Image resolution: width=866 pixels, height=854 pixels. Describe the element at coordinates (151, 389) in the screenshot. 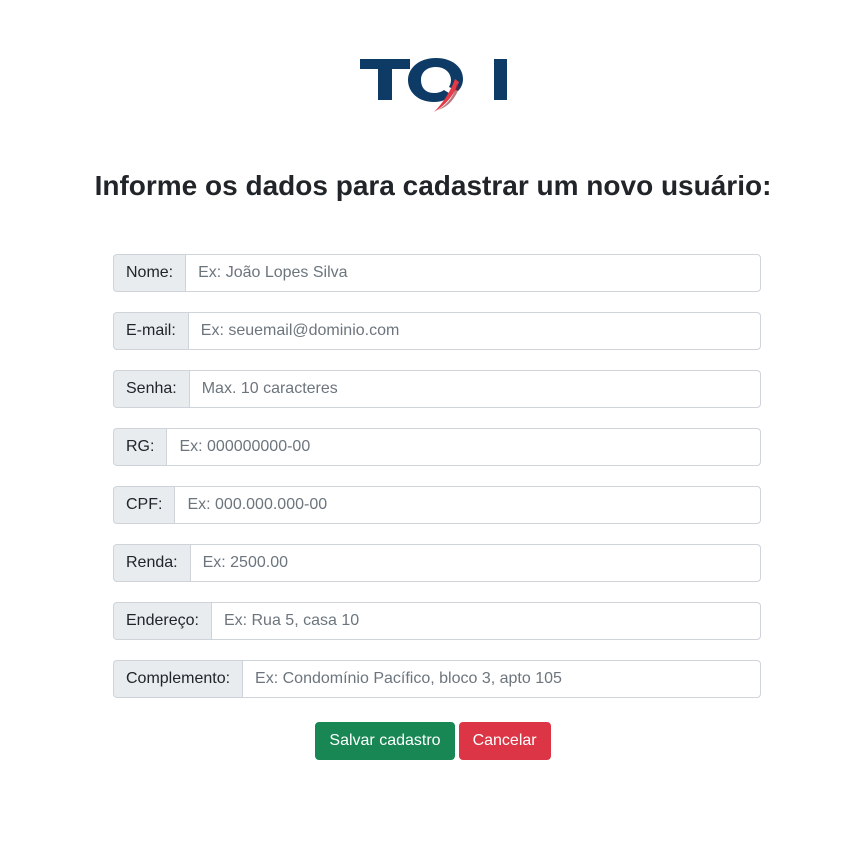

I see `password-label: Senha:` at that location.